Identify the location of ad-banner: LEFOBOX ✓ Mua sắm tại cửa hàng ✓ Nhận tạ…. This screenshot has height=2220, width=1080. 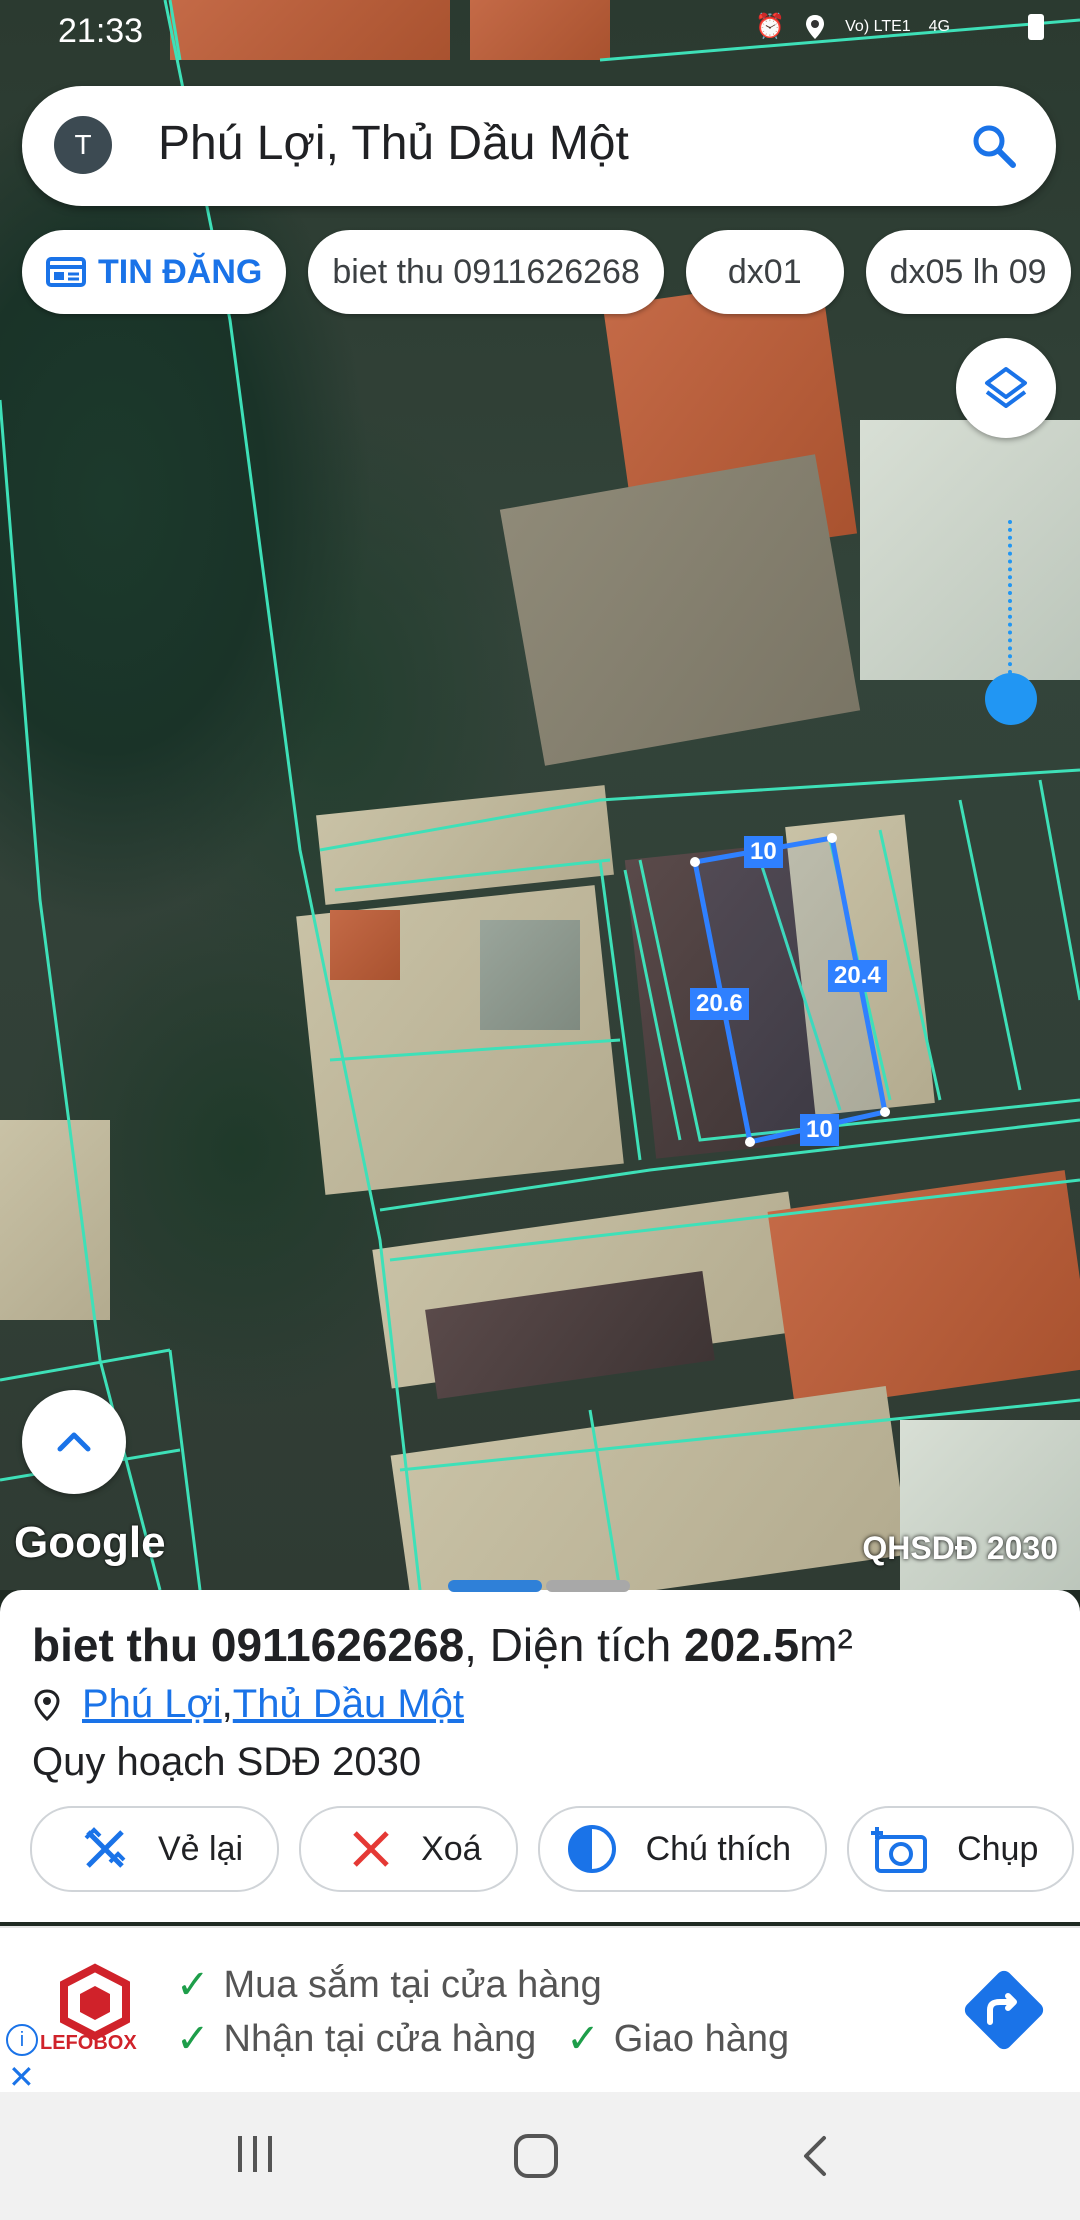
(540, 2010).